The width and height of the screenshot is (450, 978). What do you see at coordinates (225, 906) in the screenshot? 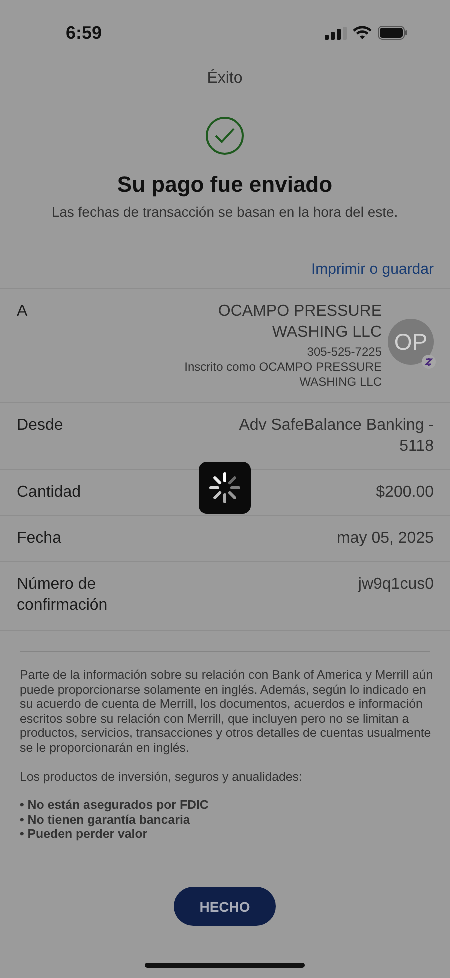
I see `done-button: HECHO` at bounding box center [225, 906].